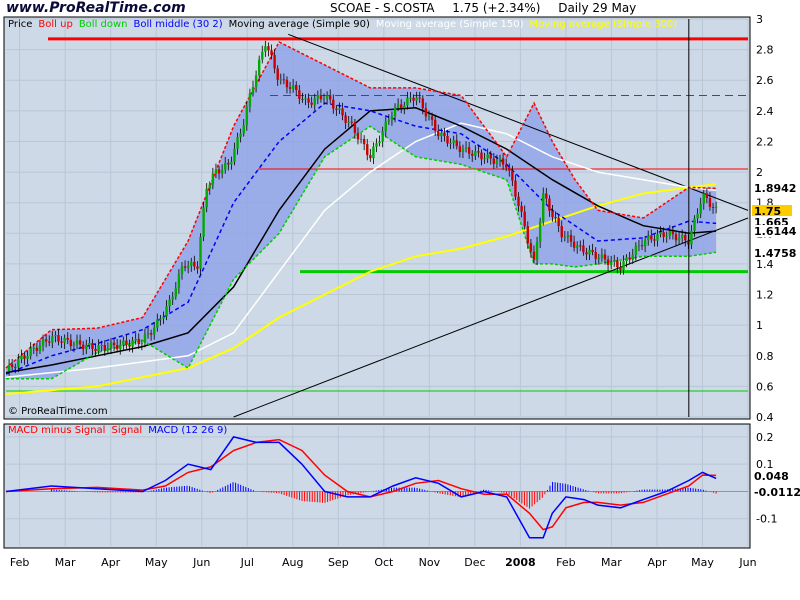 This screenshot has height=600, width=800. I want to click on price-legend-item: Boll middle (30 2), so click(178, 24).